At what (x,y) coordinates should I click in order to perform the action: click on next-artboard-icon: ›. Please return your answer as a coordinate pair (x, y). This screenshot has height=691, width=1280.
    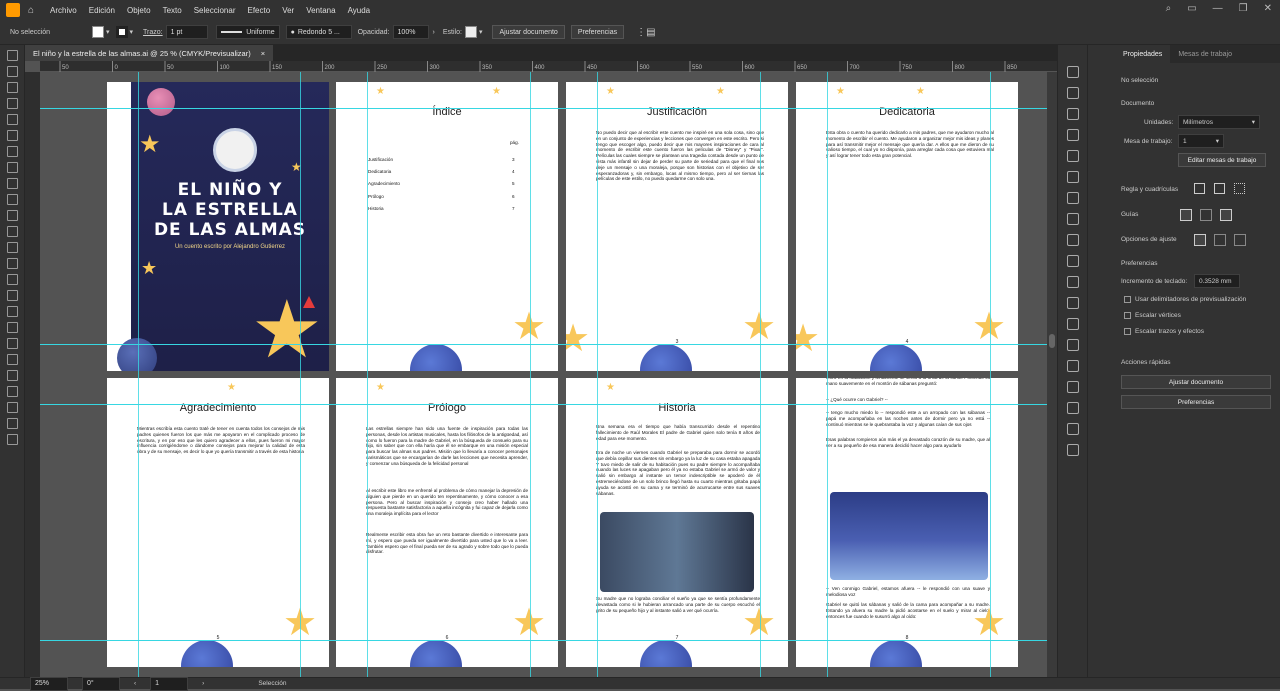
    Looking at the image, I should click on (203, 683).